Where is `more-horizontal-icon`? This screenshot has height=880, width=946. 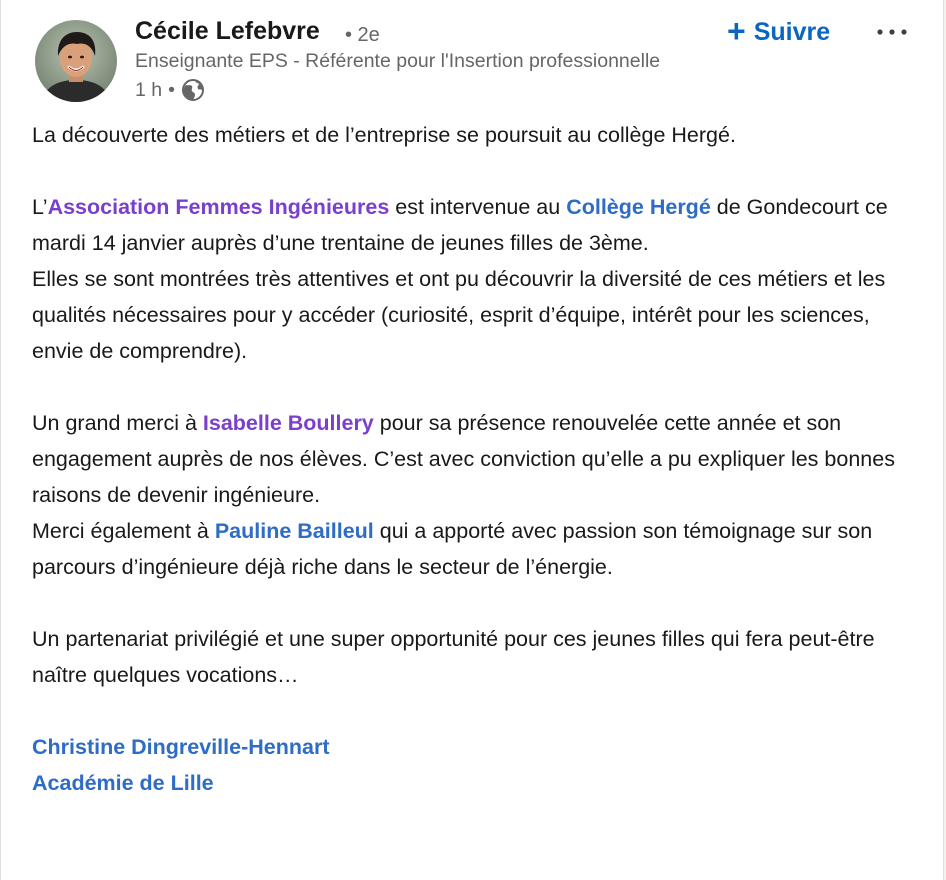
more-horizontal-icon is located at coordinates (892, 32).